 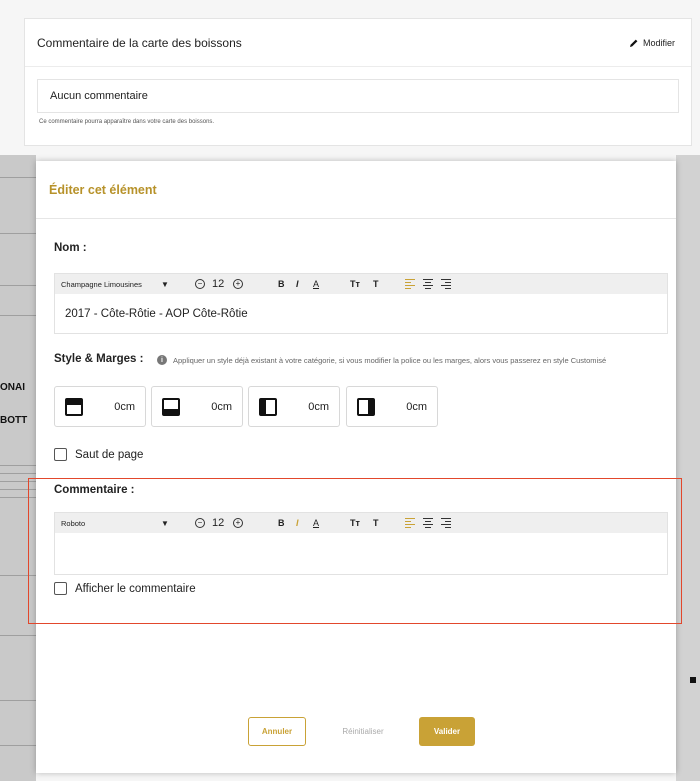 I want to click on margin-bottom-icon, so click(x=171, y=406).